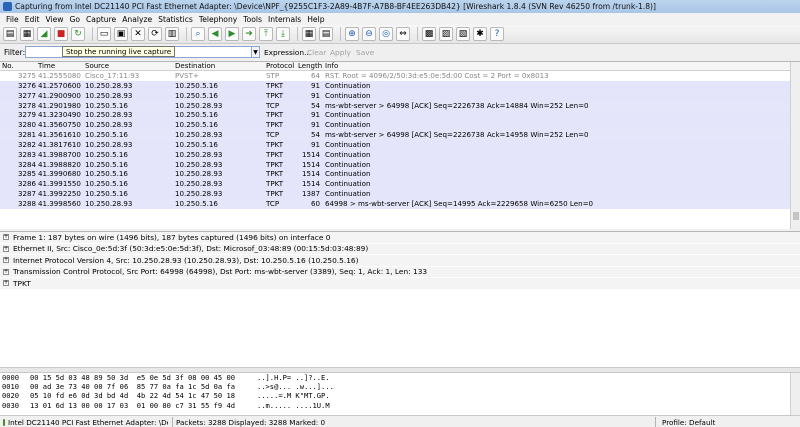  I want to click on menu-go: Go, so click(74, 19).